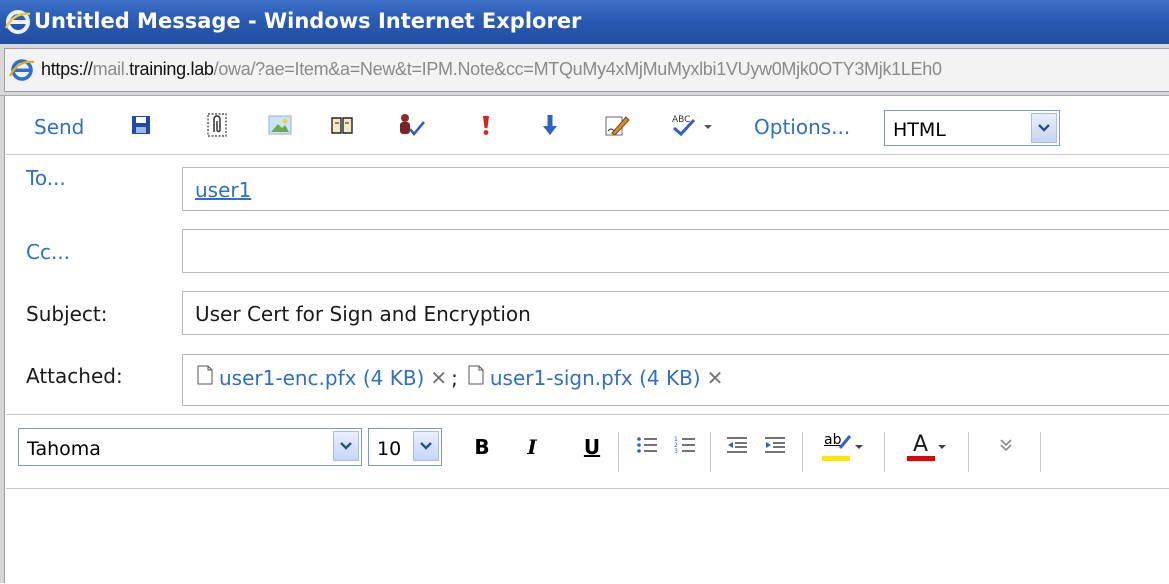 This screenshot has width=1169, height=584. Describe the element at coordinates (595, 378) in the screenshot. I see `attachment-link: user1-sign.pfx (4 KB)` at that location.